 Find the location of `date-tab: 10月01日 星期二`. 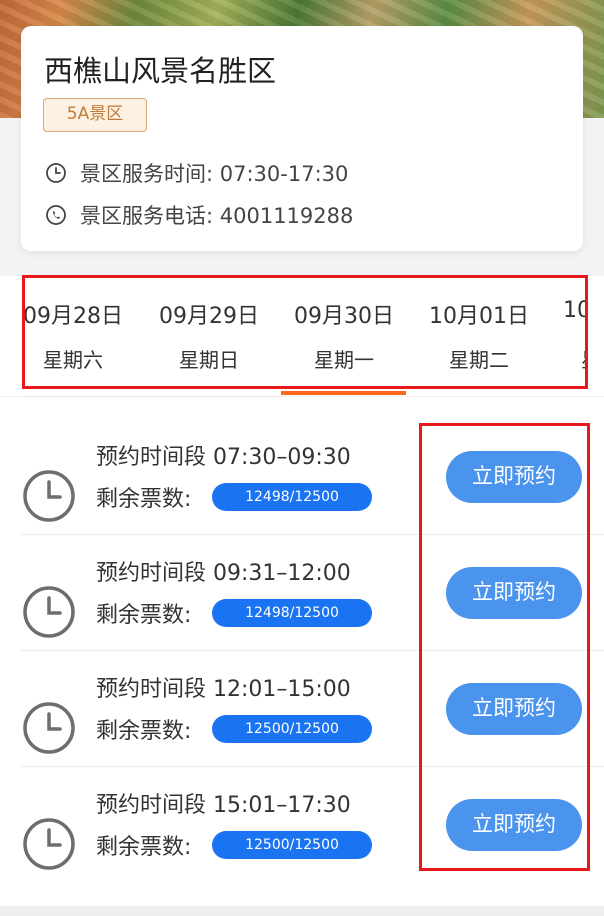

date-tab: 10月01日 星期二 is located at coordinates (479, 332).